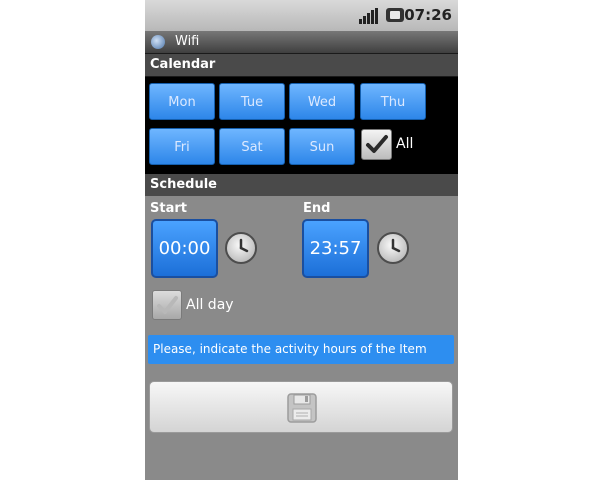 The image size is (600, 480). I want to click on day-tue-button: Tue, so click(252, 101).